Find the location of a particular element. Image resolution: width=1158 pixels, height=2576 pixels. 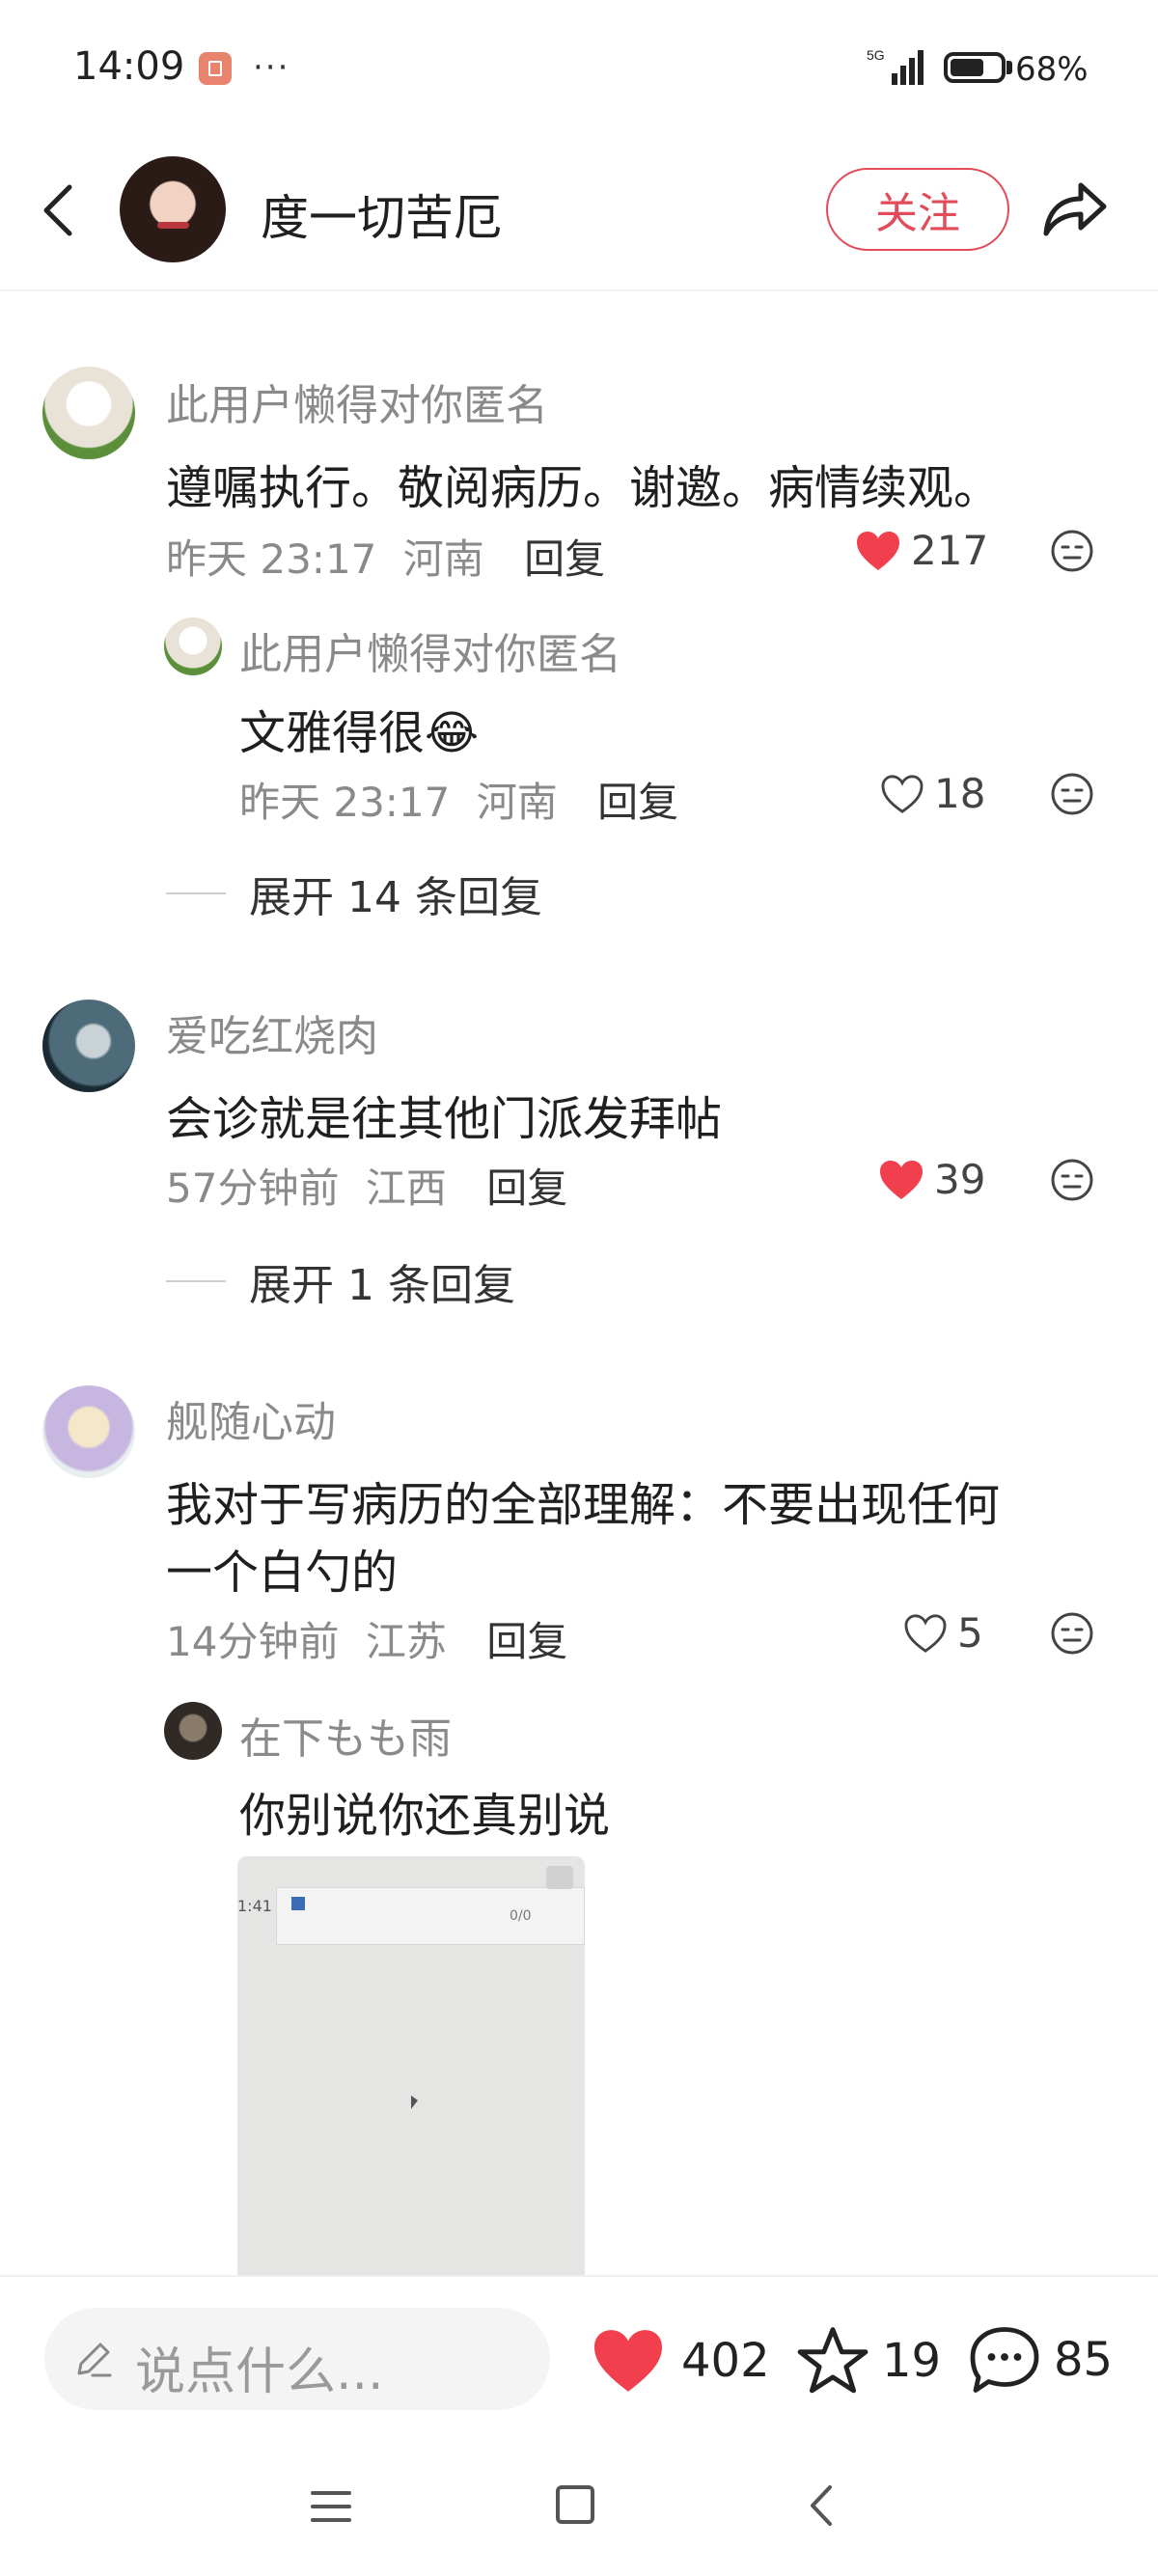

post-star-button: 19 is located at coordinates (868, 2361).